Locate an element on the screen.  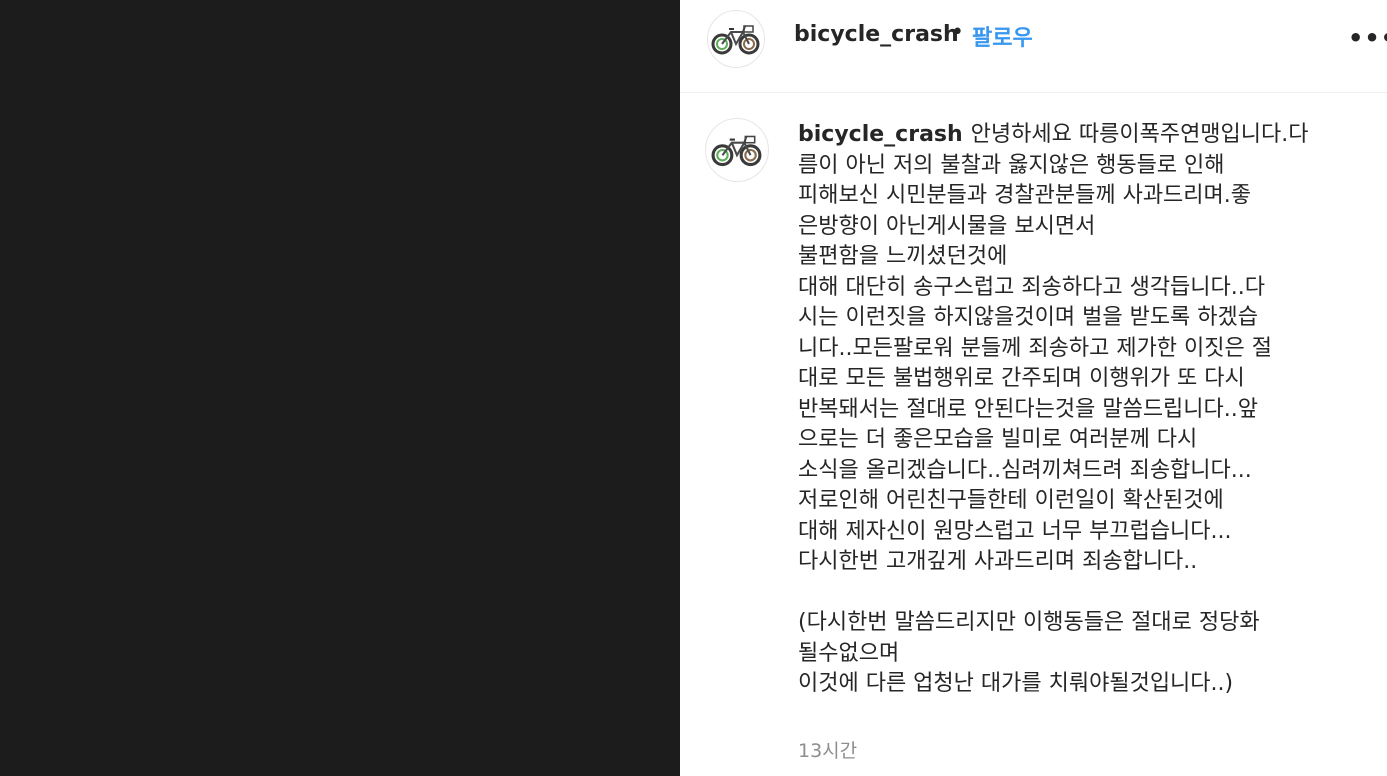
caption-line: 피해보신 시민분들과 경찰관분들께 사과드리며.좋 is located at coordinates (1025, 195).